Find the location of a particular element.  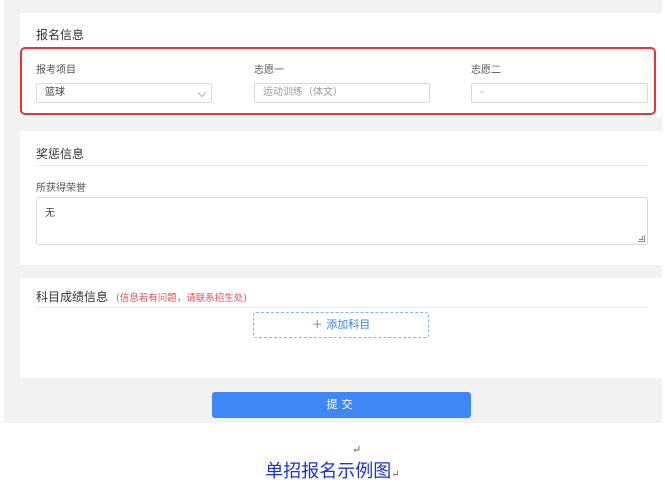

highlight-frame is located at coordinates (338, 81).